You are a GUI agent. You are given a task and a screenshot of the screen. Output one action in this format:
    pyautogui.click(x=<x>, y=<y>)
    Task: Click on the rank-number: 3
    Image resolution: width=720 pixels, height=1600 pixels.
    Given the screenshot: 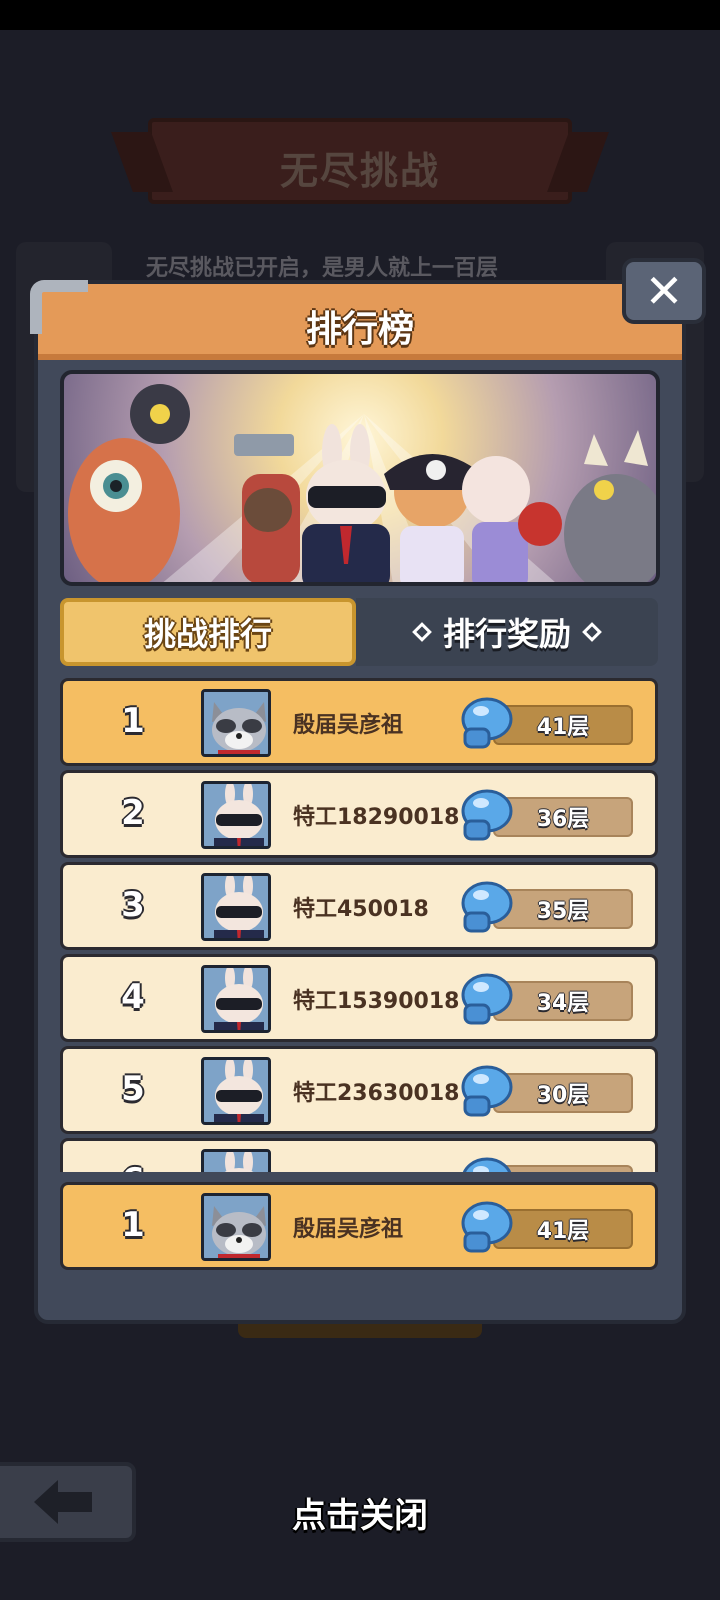 What is the action you would take?
    pyautogui.click(x=133, y=905)
    